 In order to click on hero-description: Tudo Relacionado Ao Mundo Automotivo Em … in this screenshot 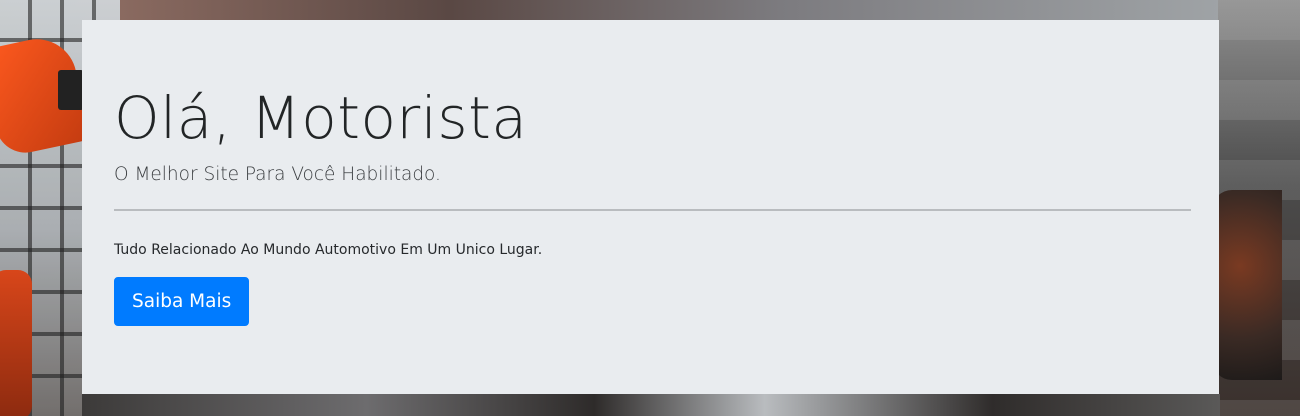, I will do `click(328, 250)`.